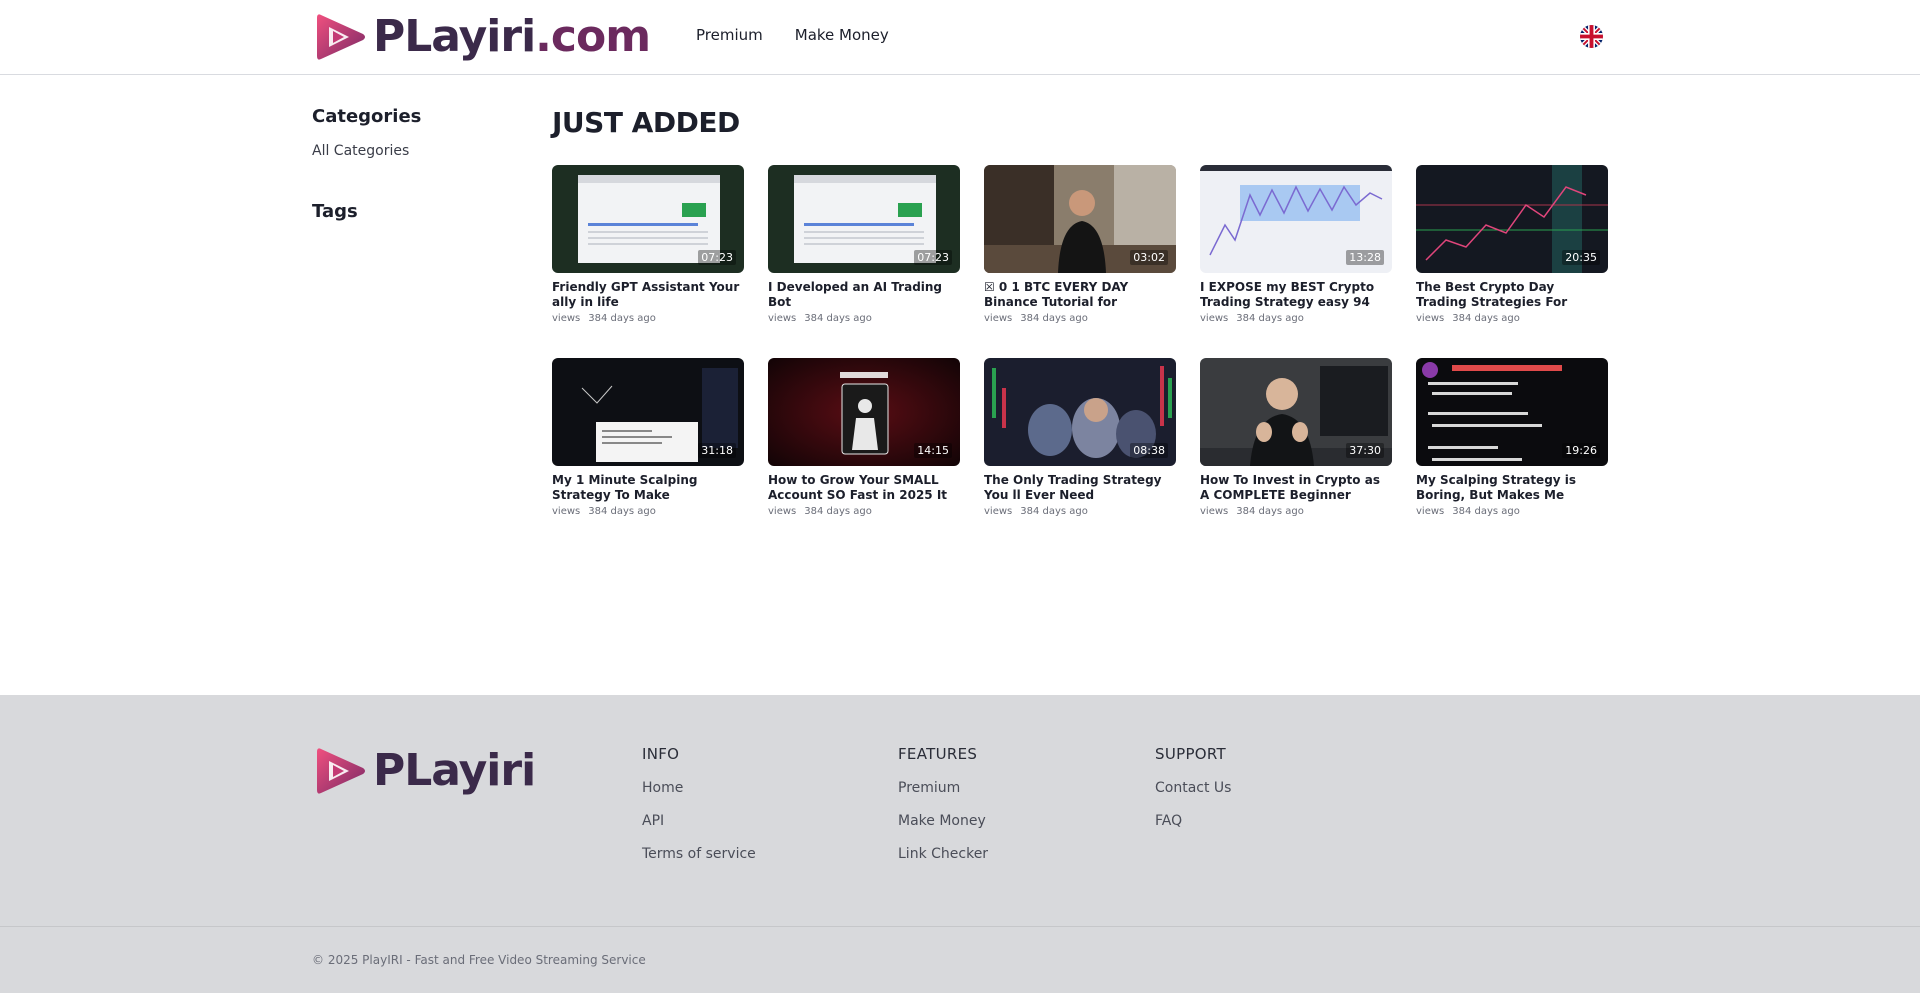 This screenshot has height=993, width=1920. I want to click on video-thumbnail: 19:26, so click(1512, 412).